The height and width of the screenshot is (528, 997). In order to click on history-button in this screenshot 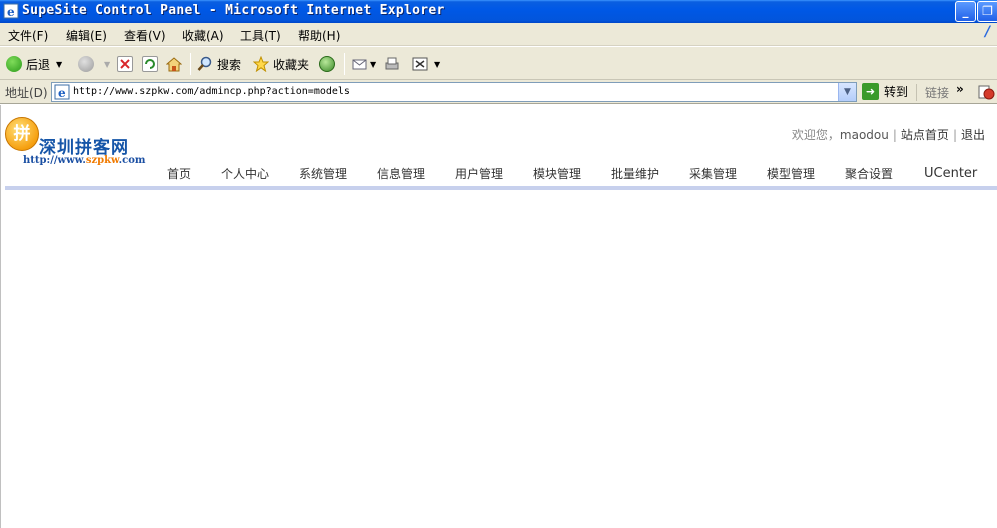, I will do `click(329, 64)`.